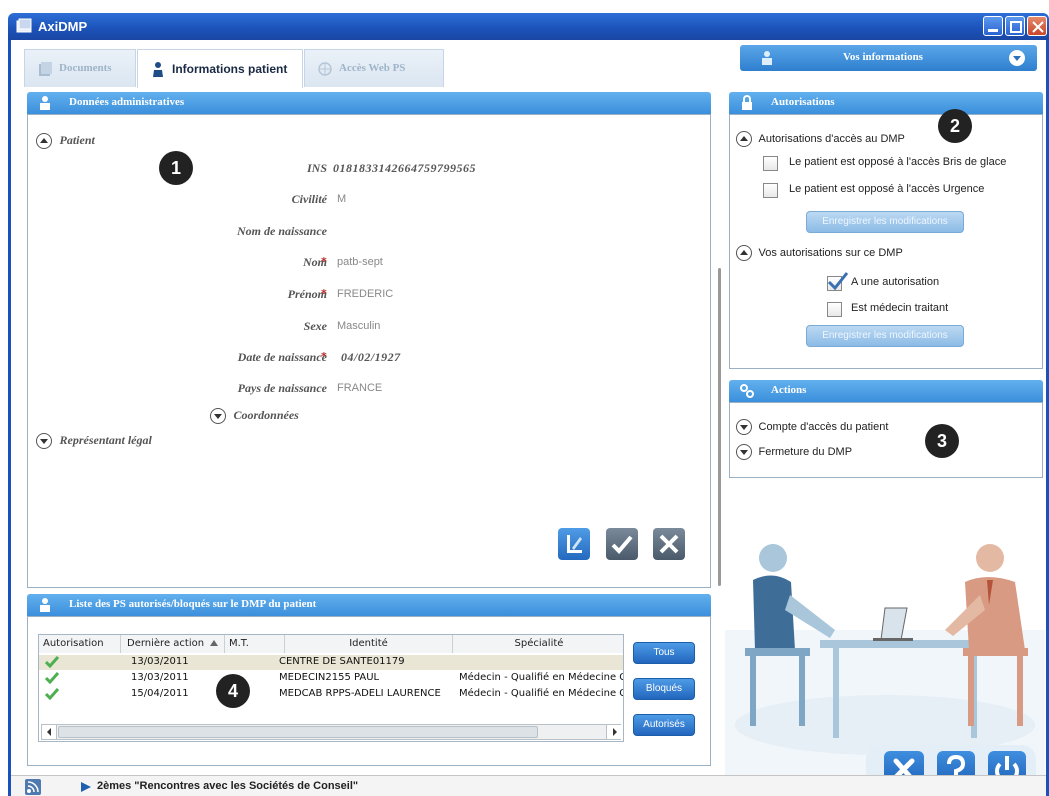 The height and width of the screenshot is (796, 1049). What do you see at coordinates (622, 544) in the screenshot?
I see `validate-button` at bounding box center [622, 544].